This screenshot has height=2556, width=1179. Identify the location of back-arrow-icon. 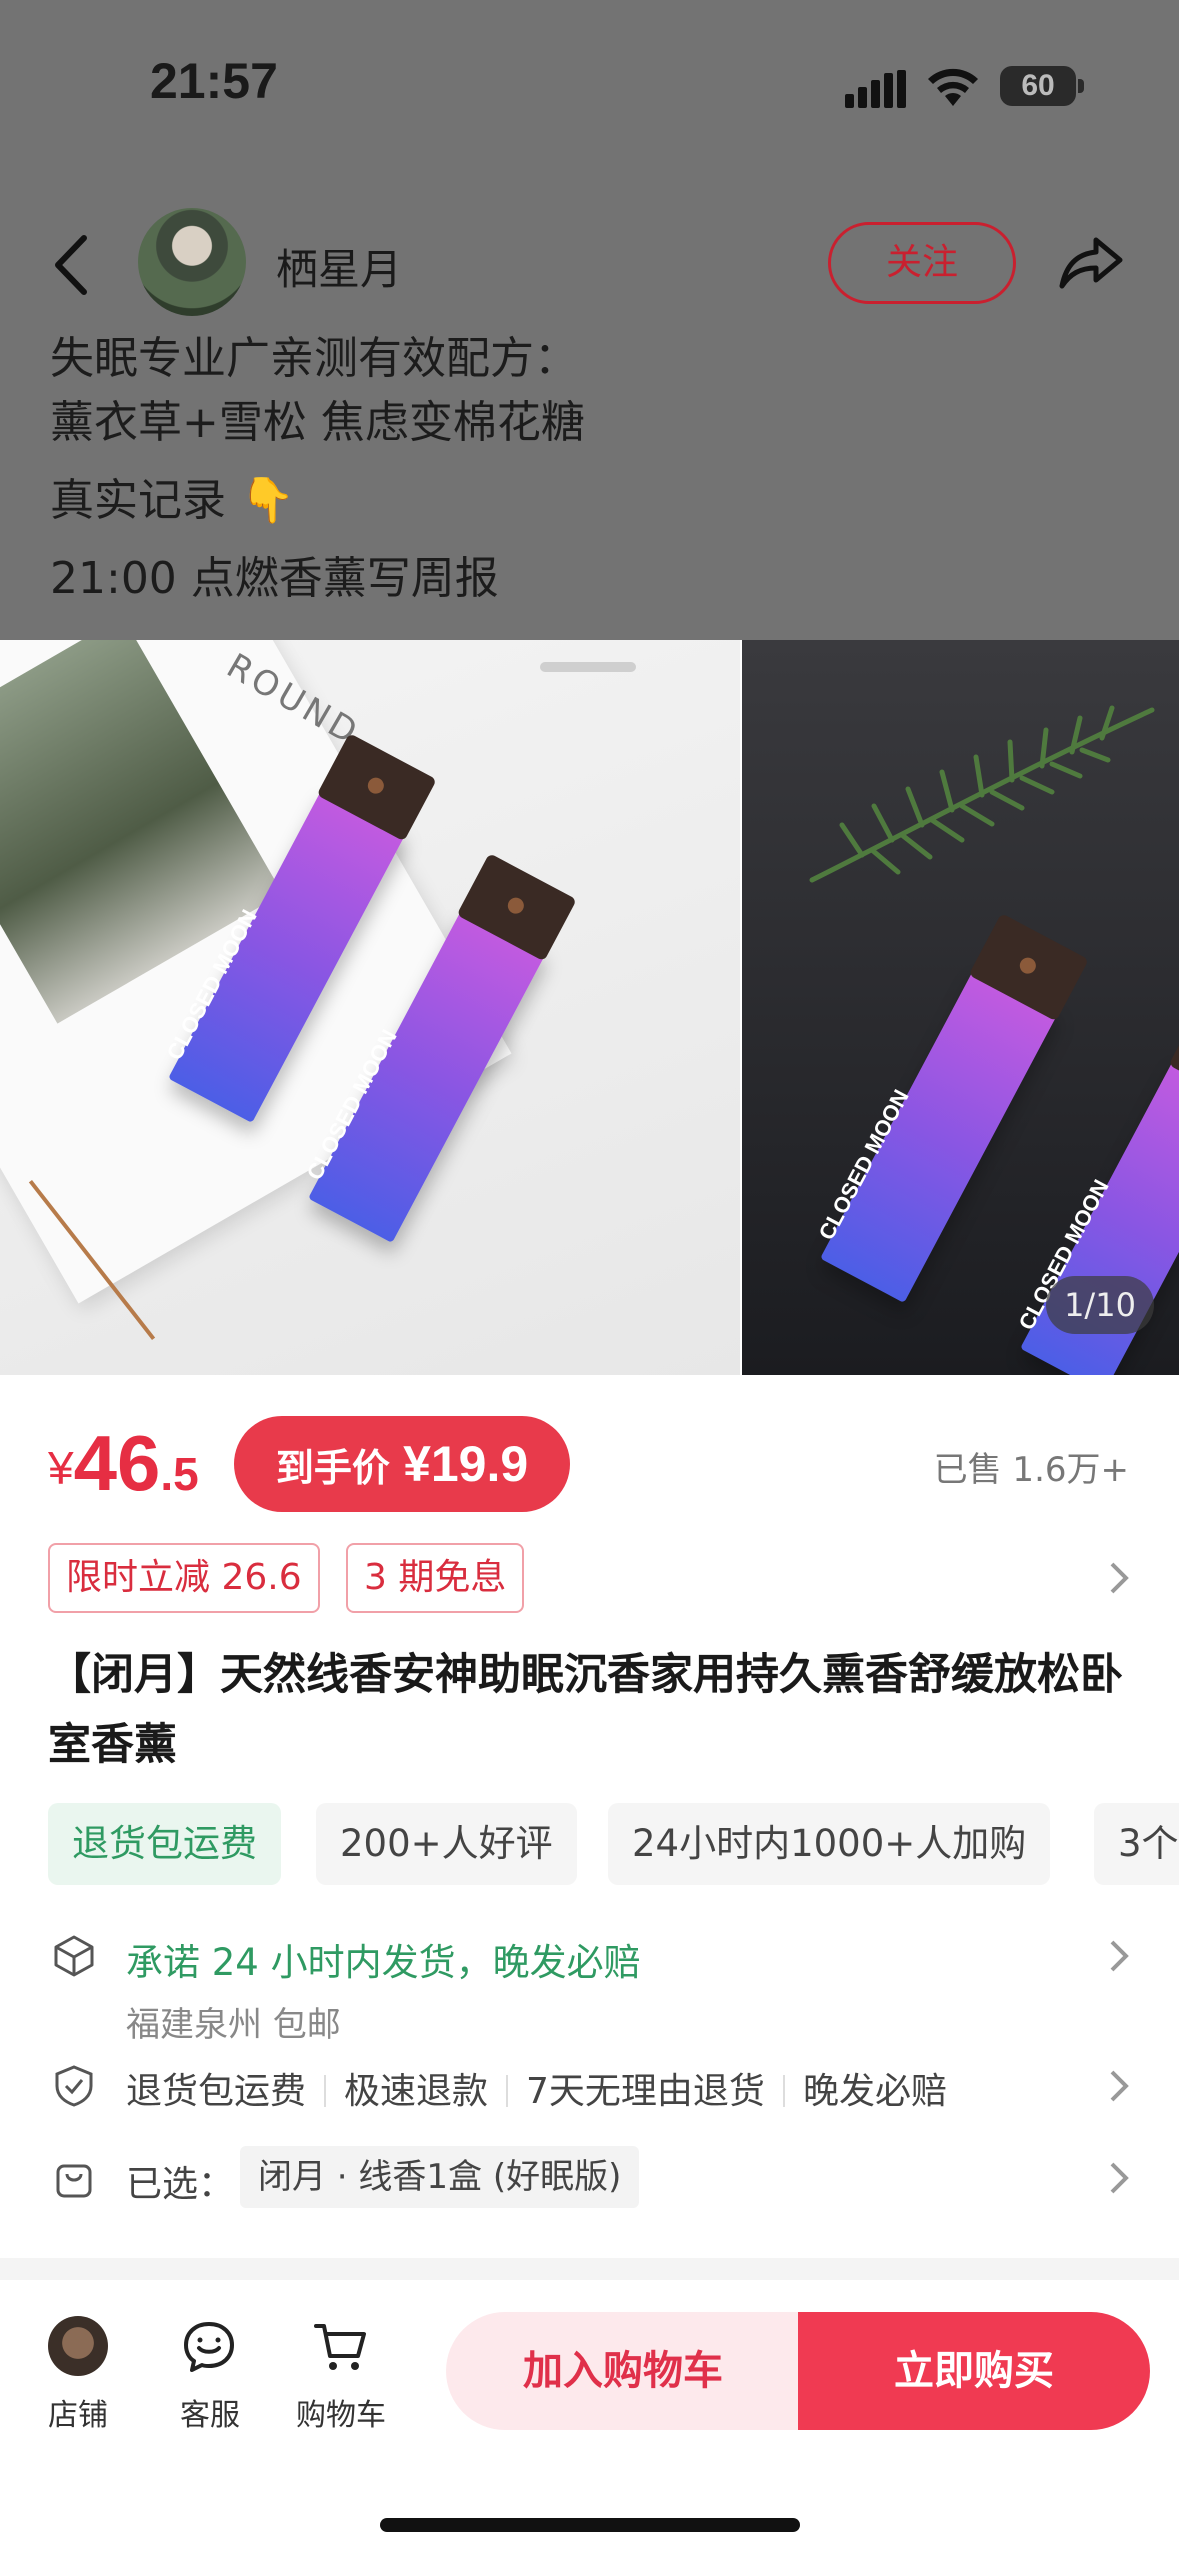
(73, 265).